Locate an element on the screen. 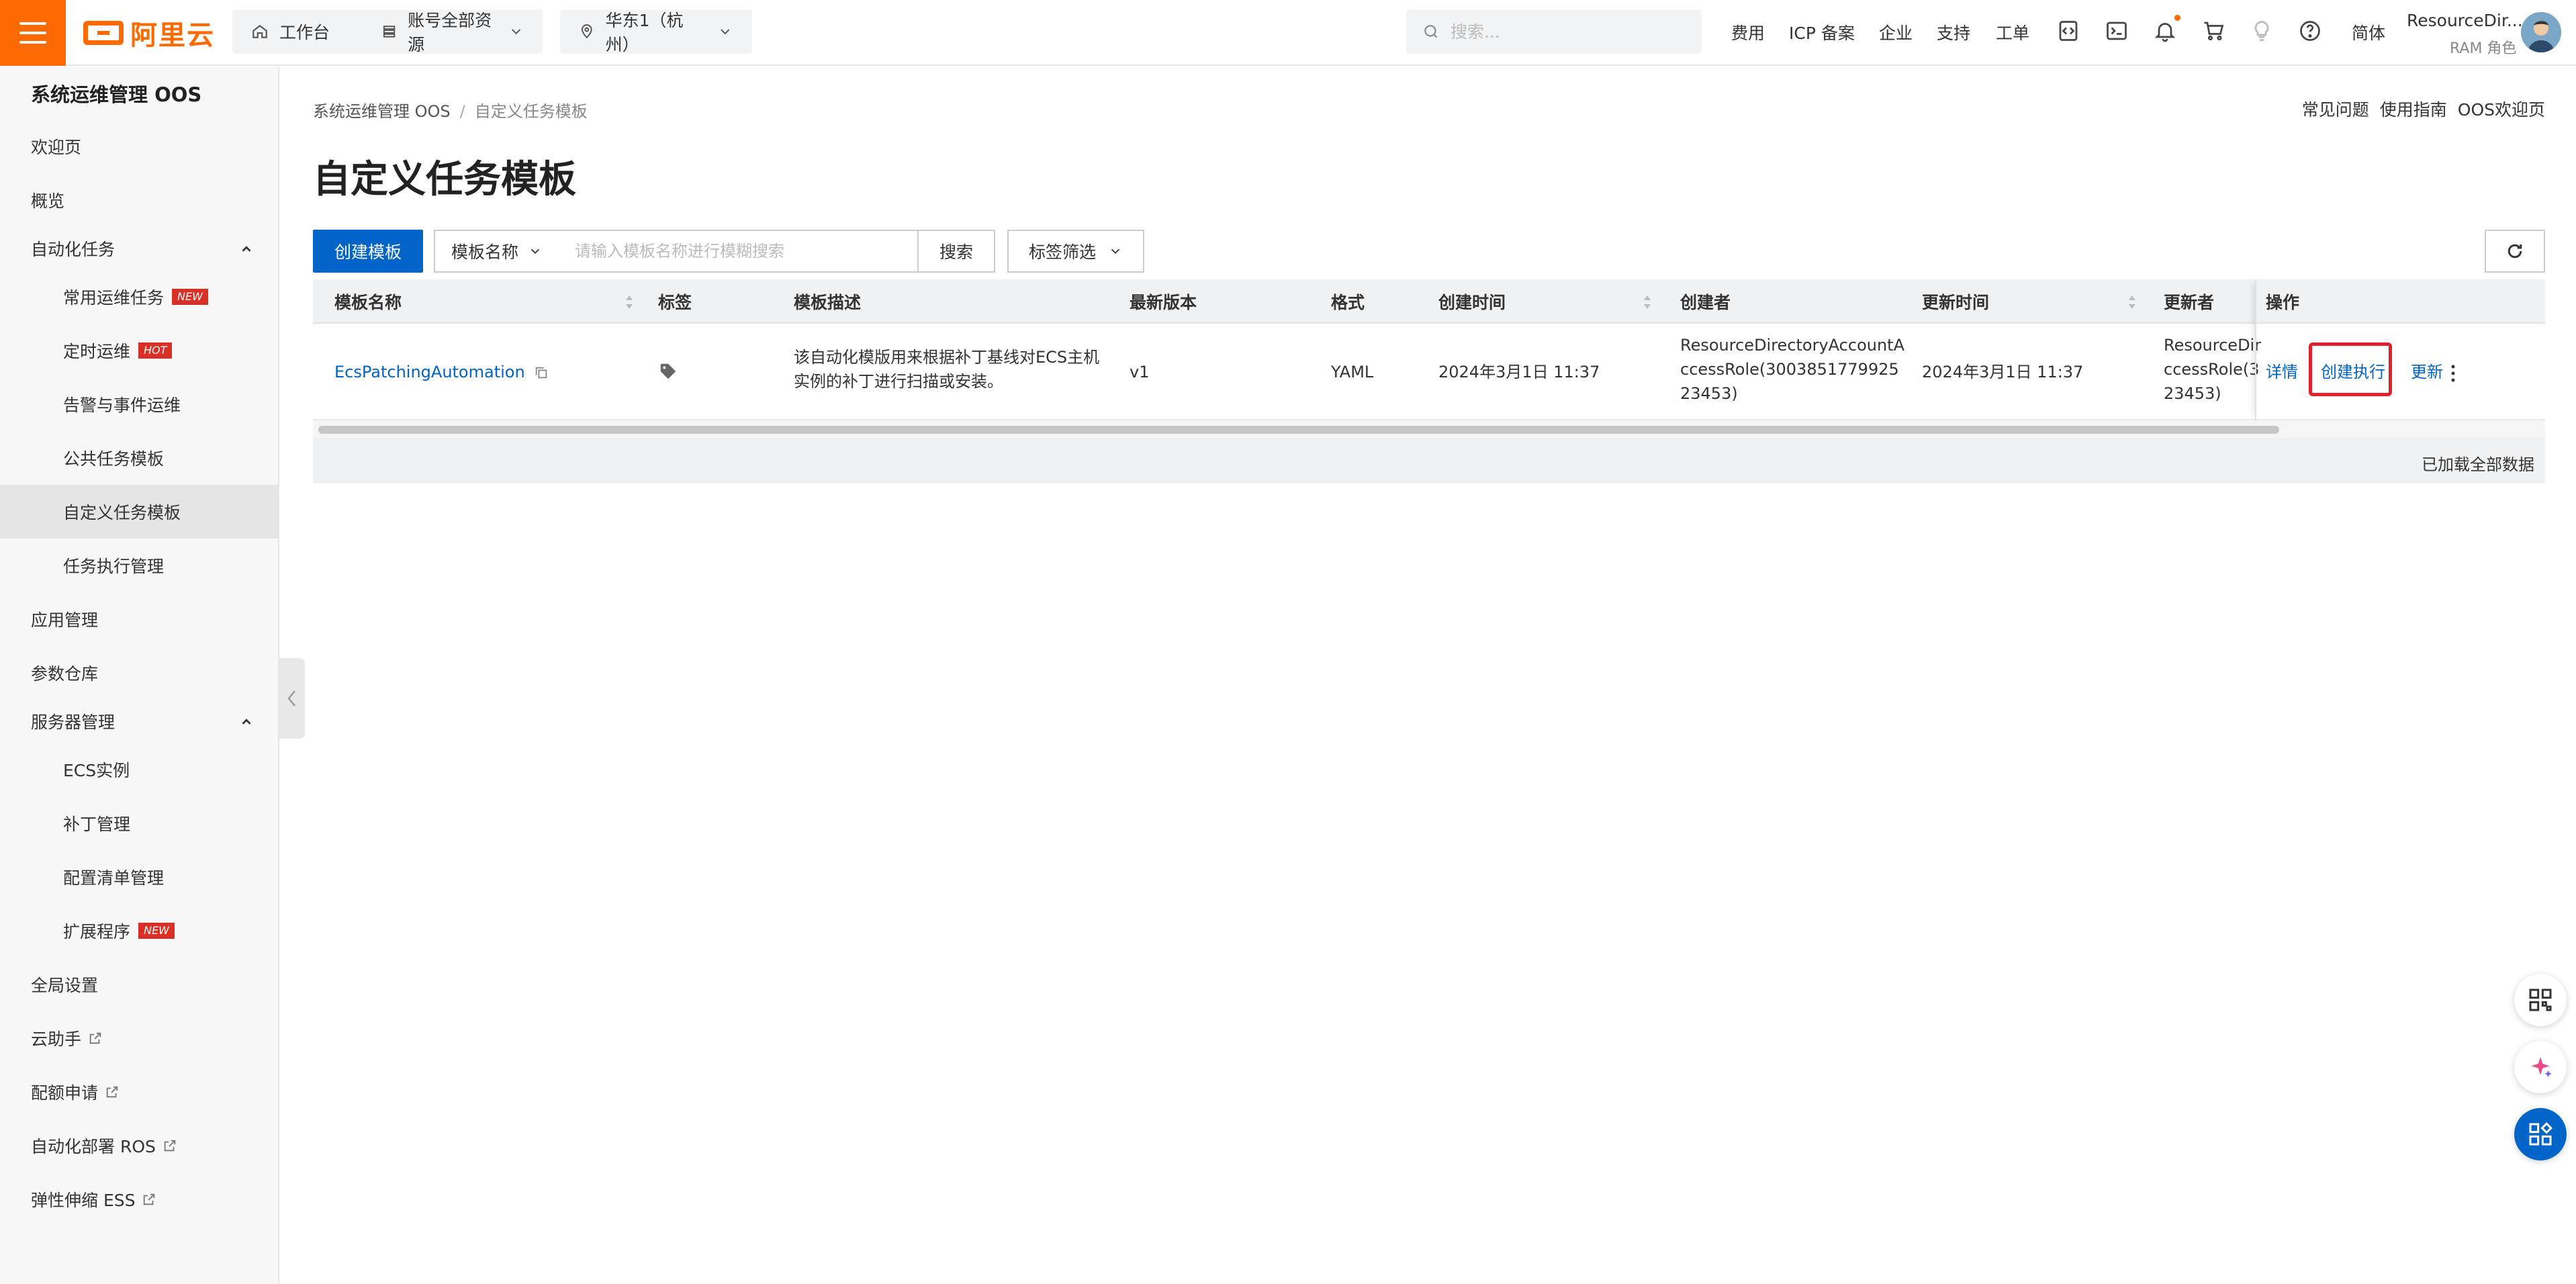  sidebar-item-cloud-assistant: 云助手 is located at coordinates (139, 1038).